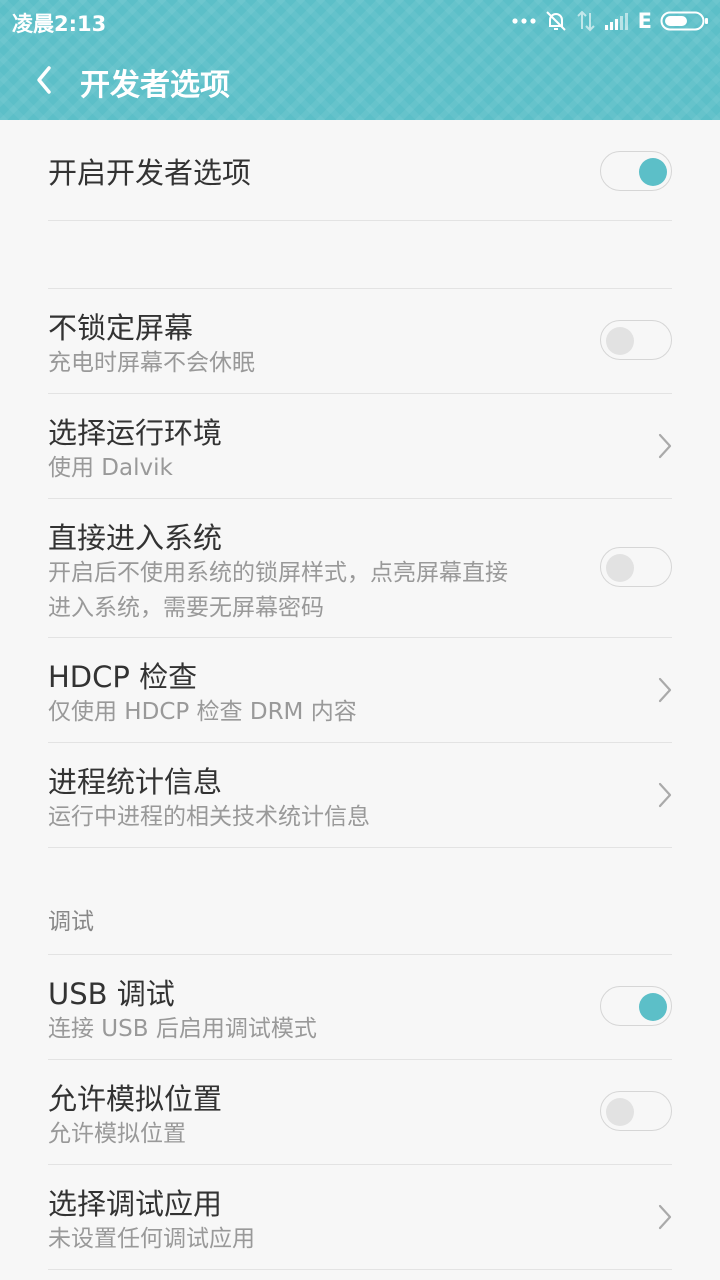 The height and width of the screenshot is (1280, 720). Describe the element at coordinates (151, 1239) in the screenshot. I see `row-subtitle: 未设置任何调试应用` at that location.